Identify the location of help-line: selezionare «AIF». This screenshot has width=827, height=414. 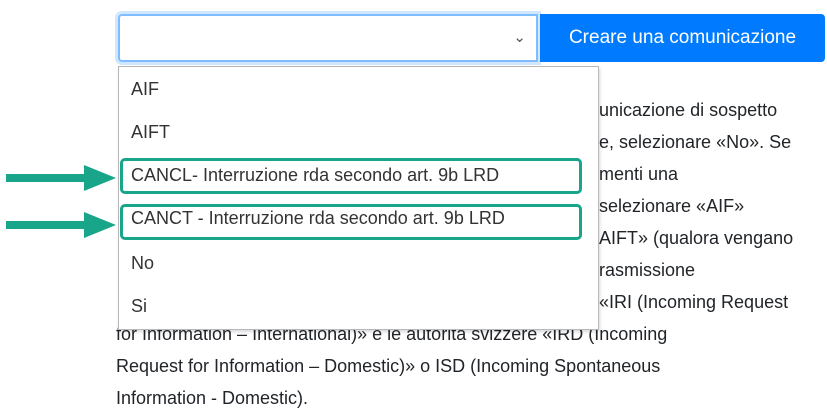
(672, 206).